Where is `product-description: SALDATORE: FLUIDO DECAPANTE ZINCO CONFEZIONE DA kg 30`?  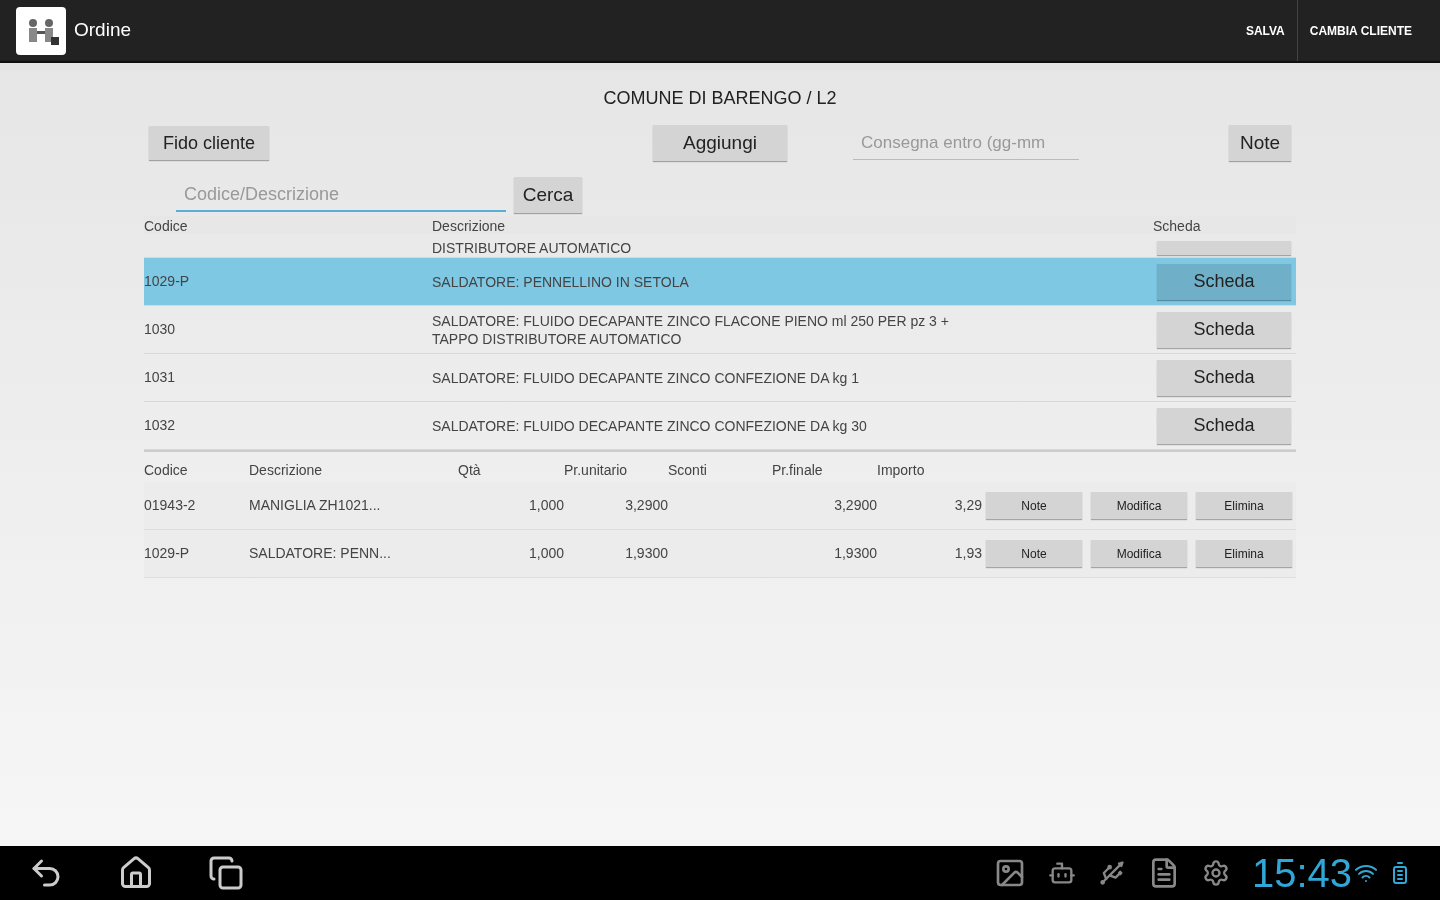 product-description: SALDATORE: FLUIDO DECAPANTE ZINCO CONFEZIONE DA kg 30 is located at coordinates (650, 425).